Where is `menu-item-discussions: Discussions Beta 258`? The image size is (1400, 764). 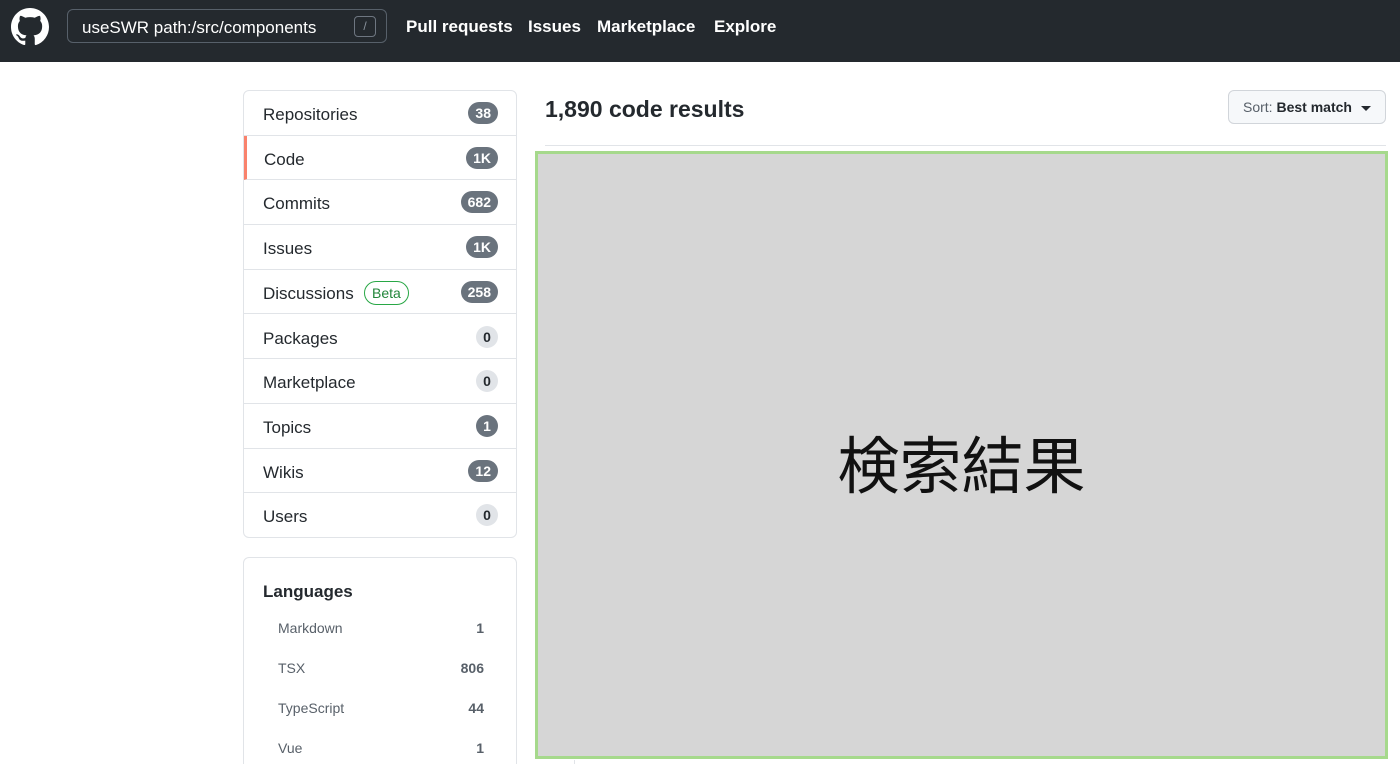
menu-item-discussions: Discussions Beta 258 is located at coordinates (380, 292).